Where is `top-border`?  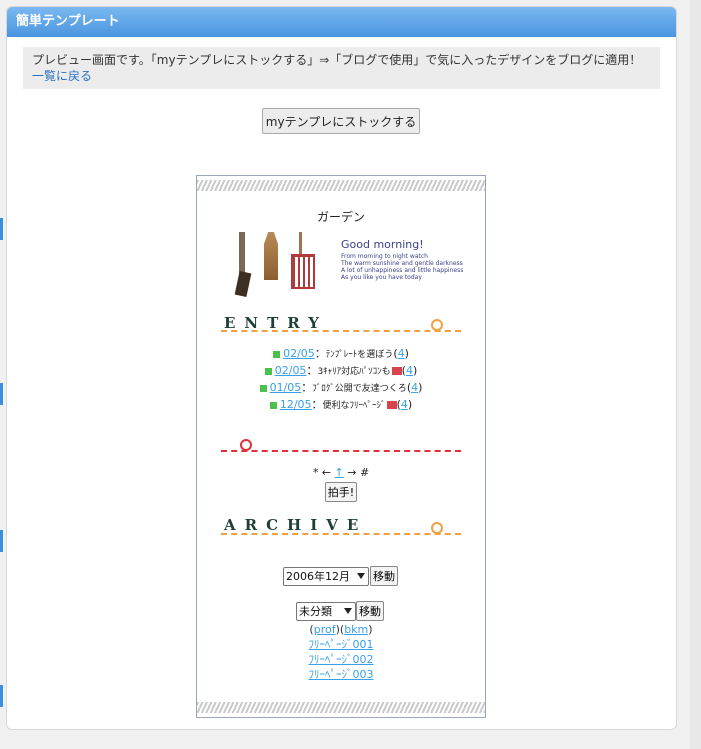
top-border is located at coordinates (341, 185).